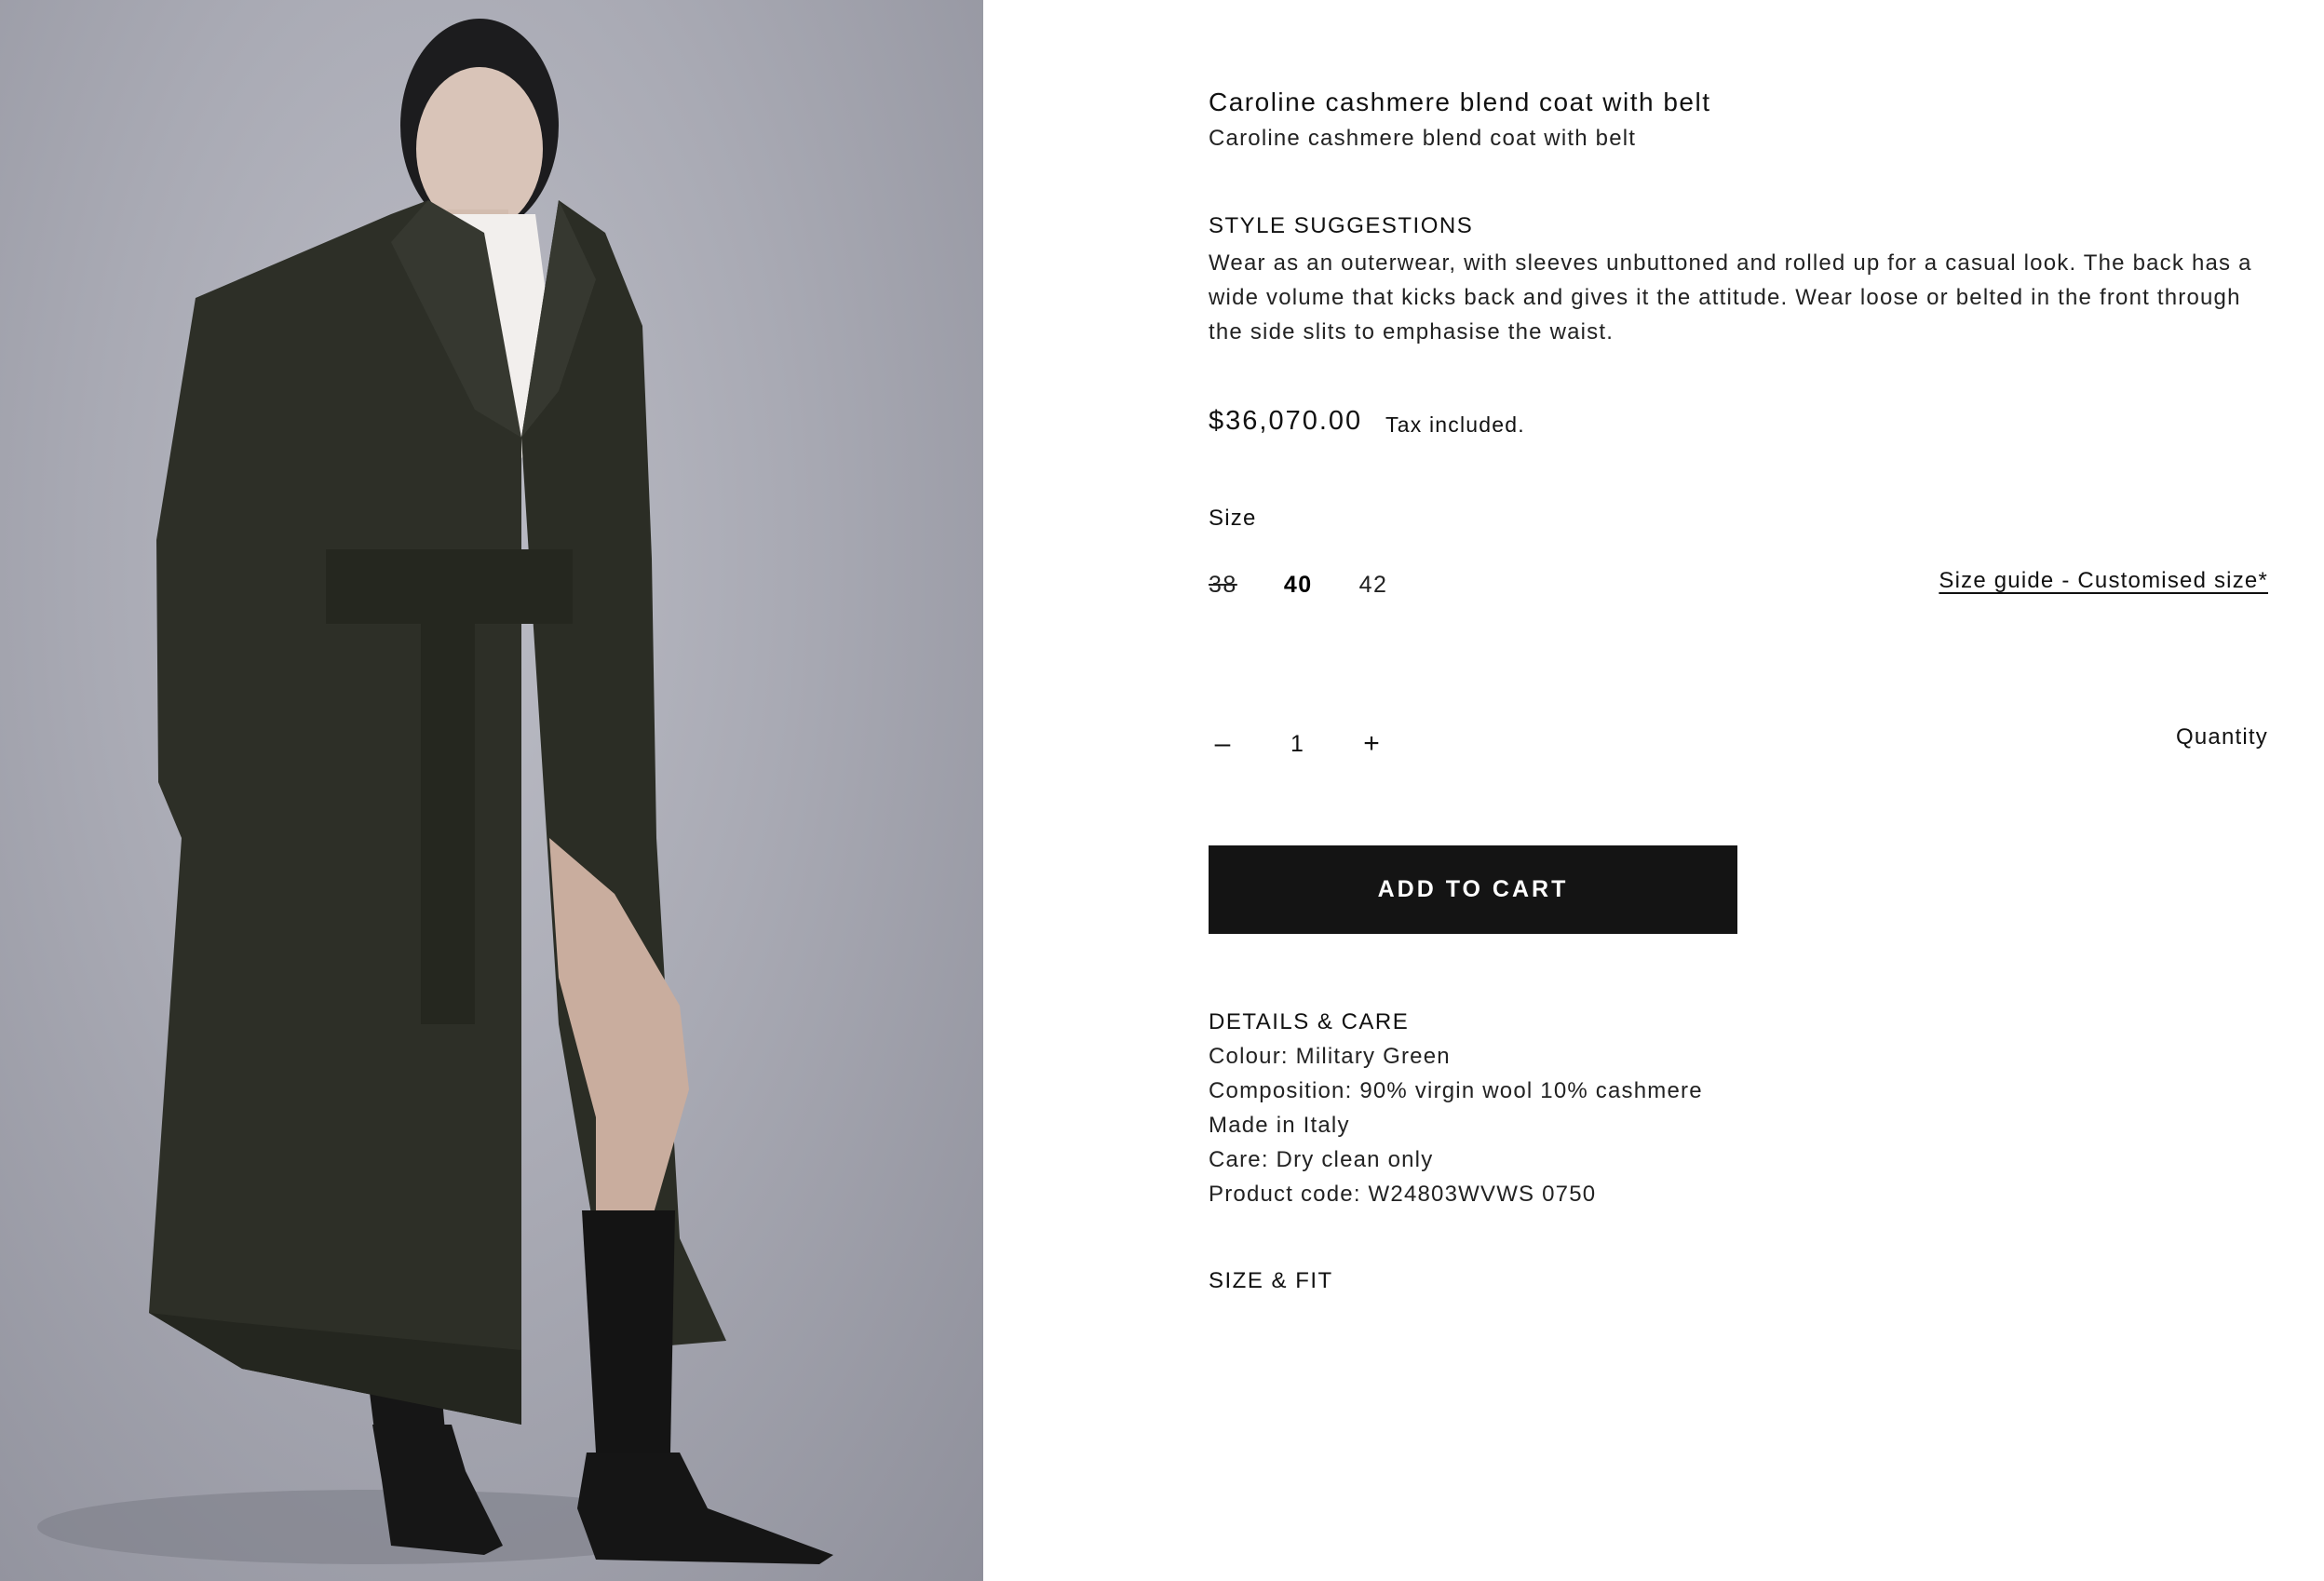 This screenshot has width=2324, height=1581. Describe the element at coordinates (1309, 1022) in the screenshot. I see `details-care-heading: DETAILS & CARE` at that location.